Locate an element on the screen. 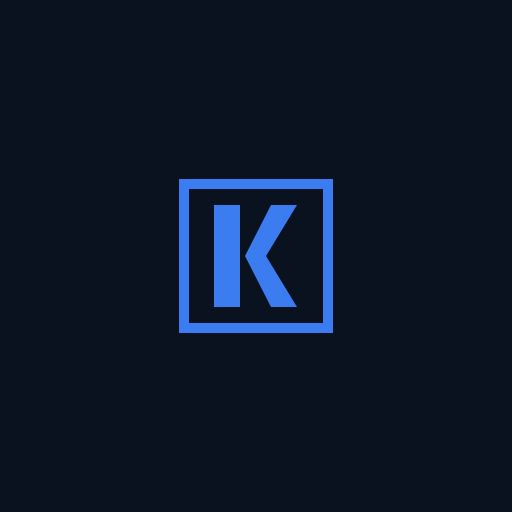 The height and width of the screenshot is (512, 512). logo-k-chevron is located at coordinates (271, 256).